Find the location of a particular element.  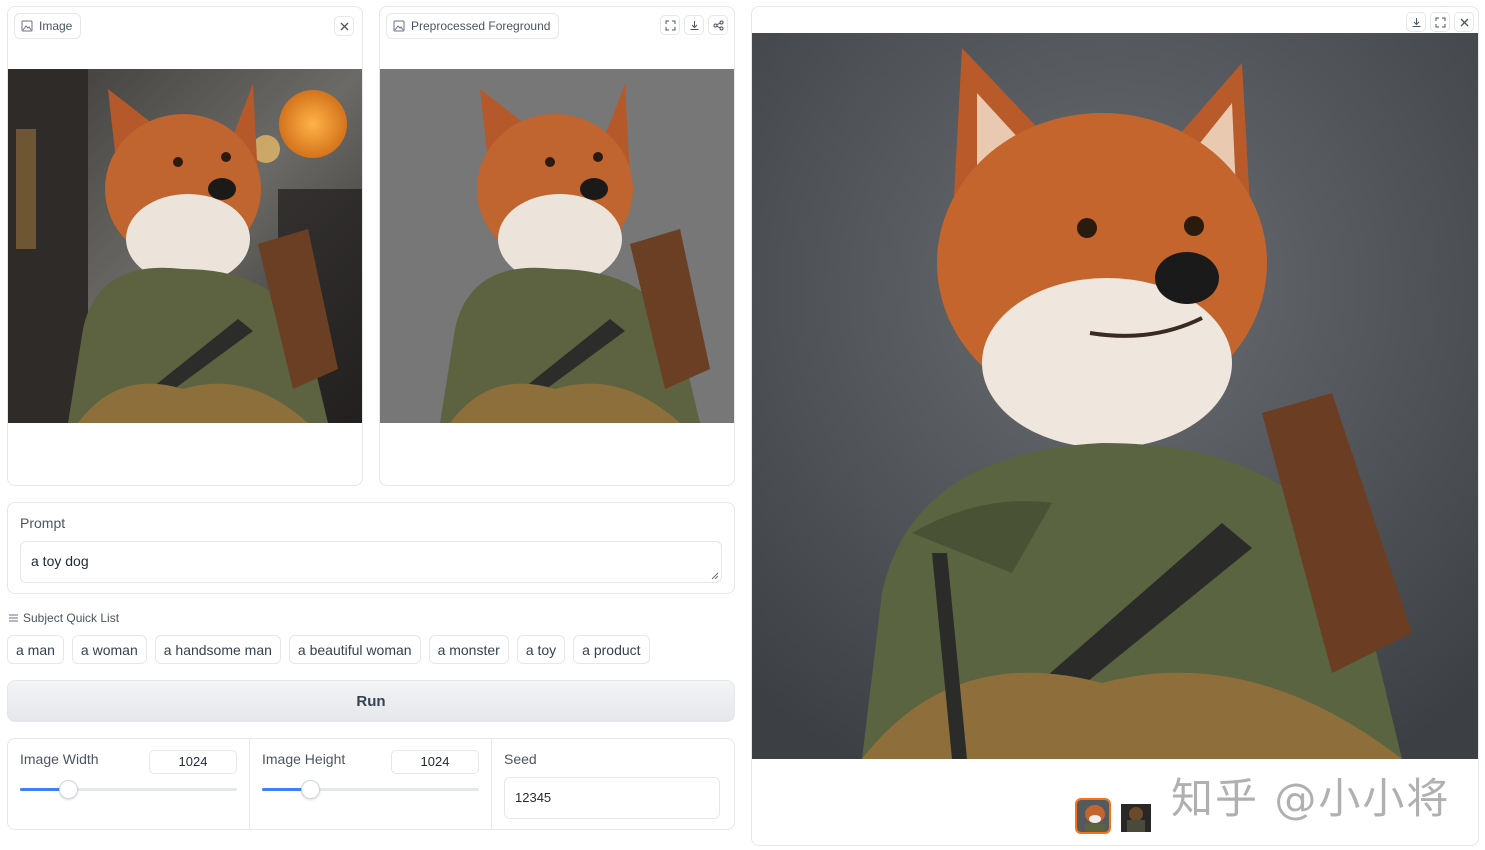

prompt-label: Prompt is located at coordinates (43, 523).